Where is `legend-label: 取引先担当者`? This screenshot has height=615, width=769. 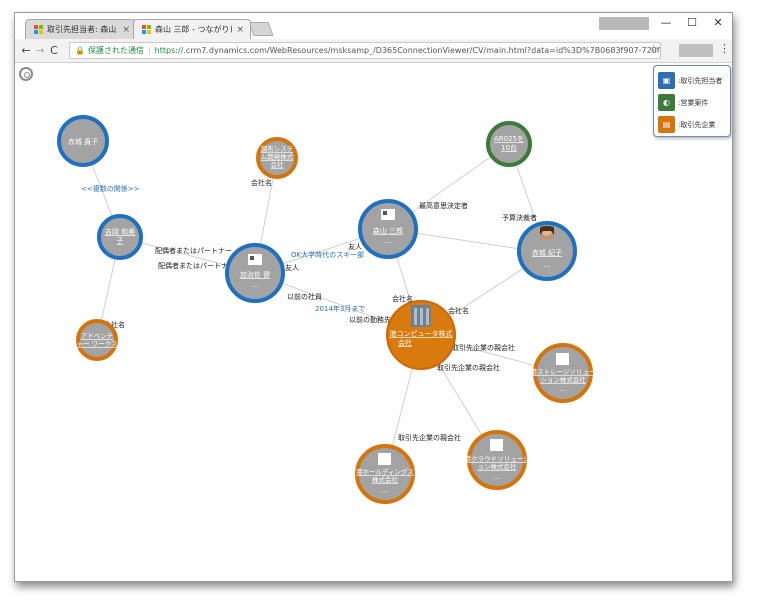 legend-label: 取引先担当者 is located at coordinates (701, 80).